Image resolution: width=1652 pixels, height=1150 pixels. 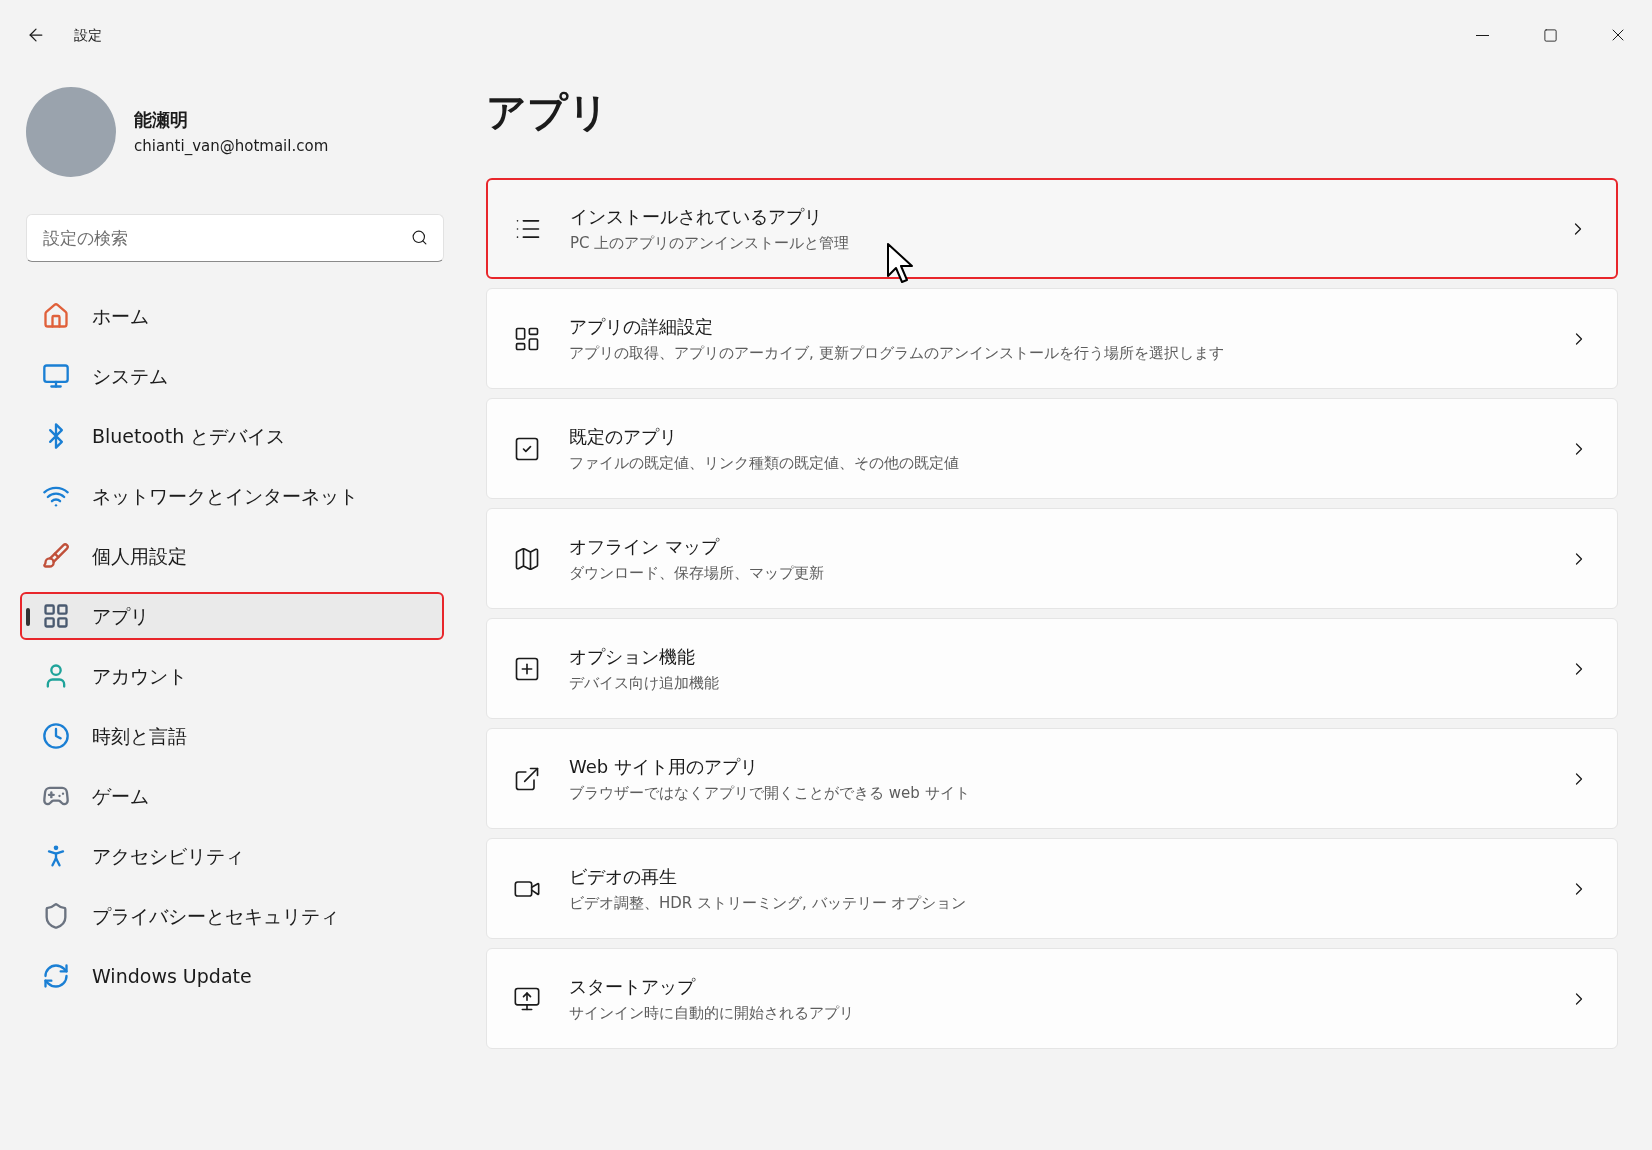 I want to click on nav-item: Bluetooth とデバイス, so click(x=232, y=436).